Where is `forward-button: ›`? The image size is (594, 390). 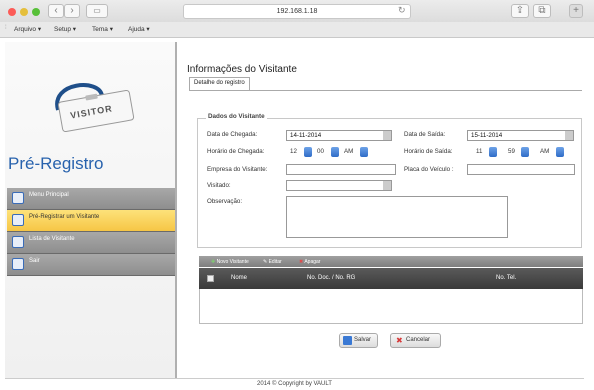 forward-button: › is located at coordinates (72, 11).